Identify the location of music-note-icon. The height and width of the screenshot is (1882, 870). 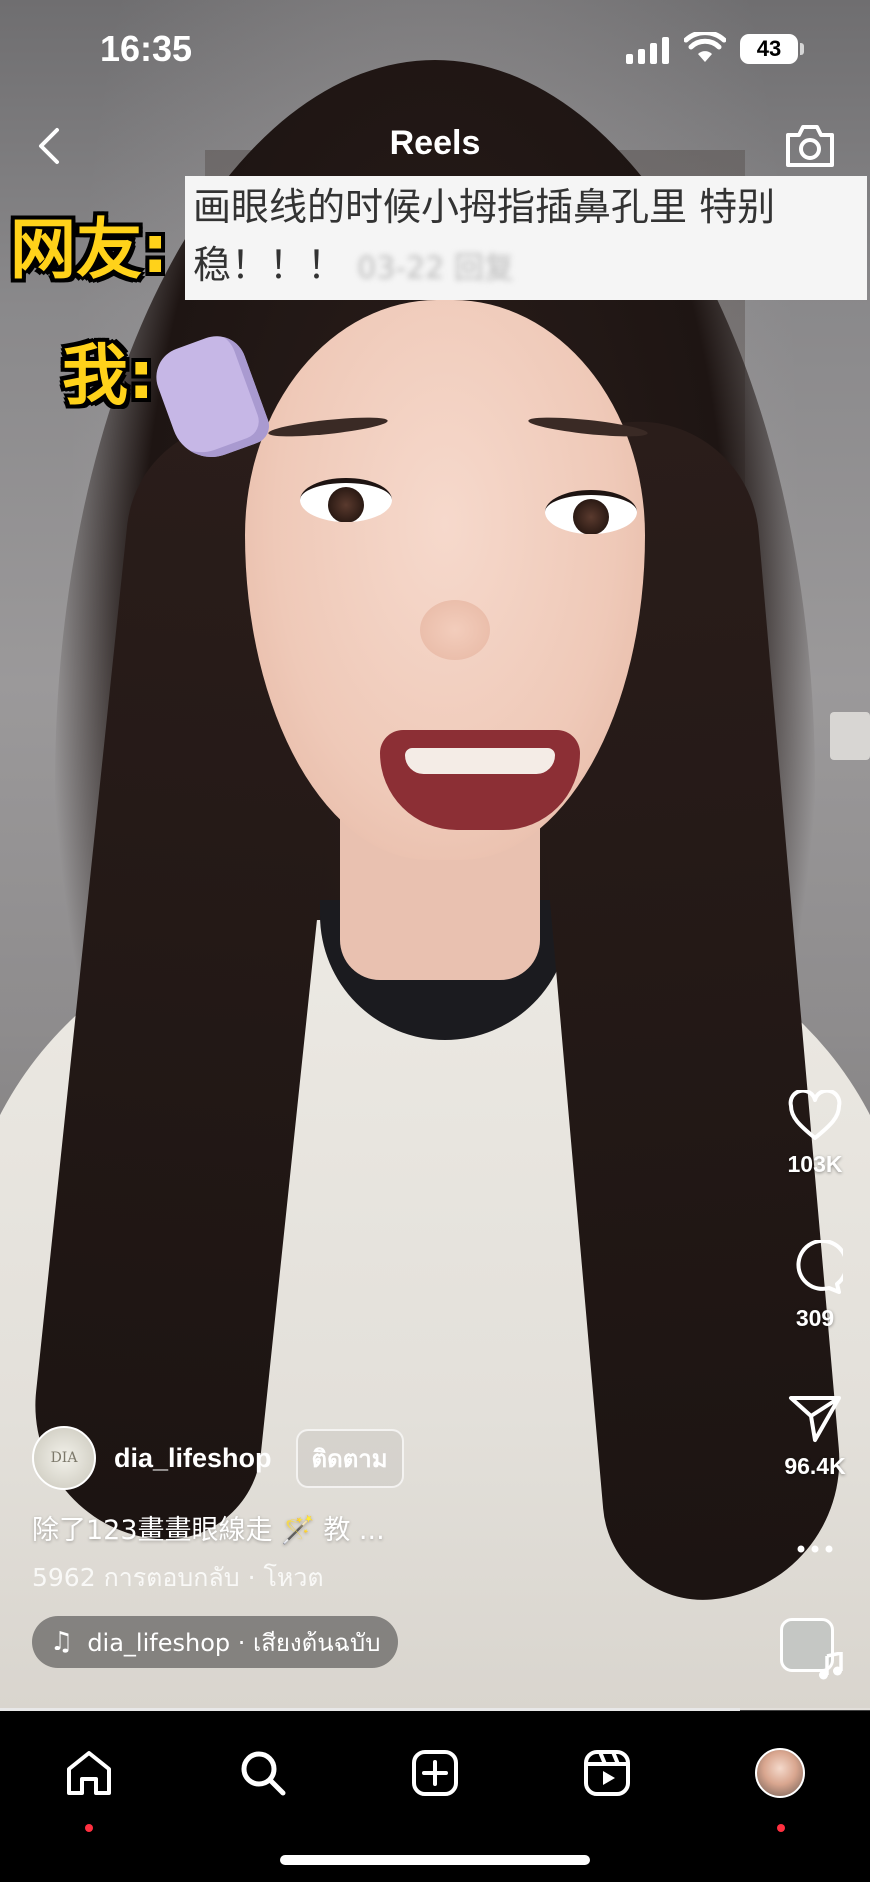
(831, 1667).